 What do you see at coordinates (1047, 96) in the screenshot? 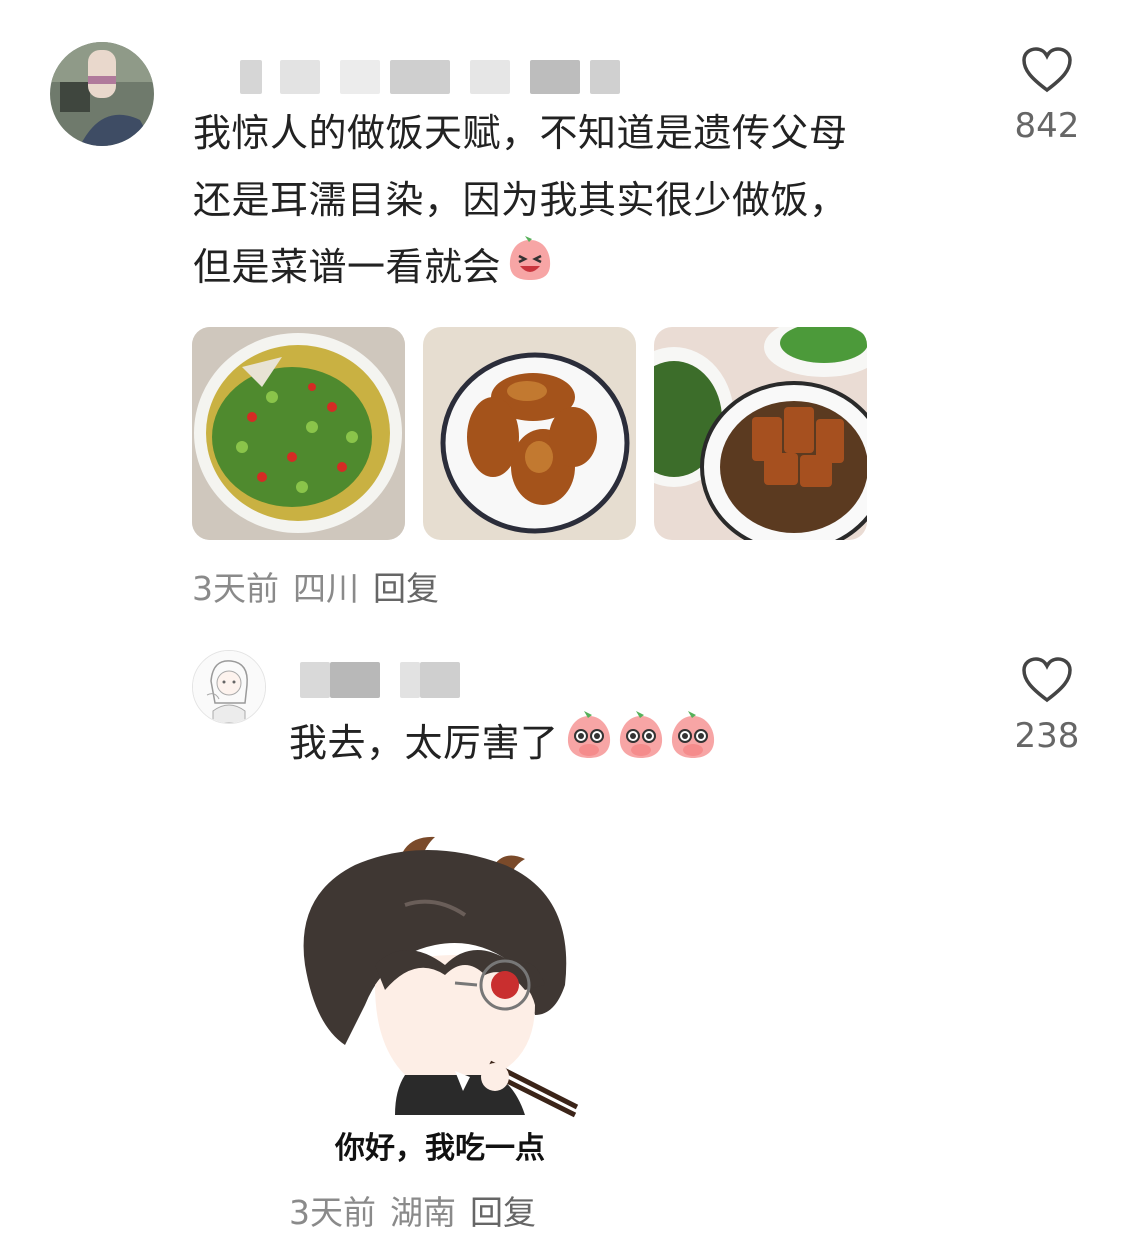
I see `like-button: 842` at bounding box center [1047, 96].